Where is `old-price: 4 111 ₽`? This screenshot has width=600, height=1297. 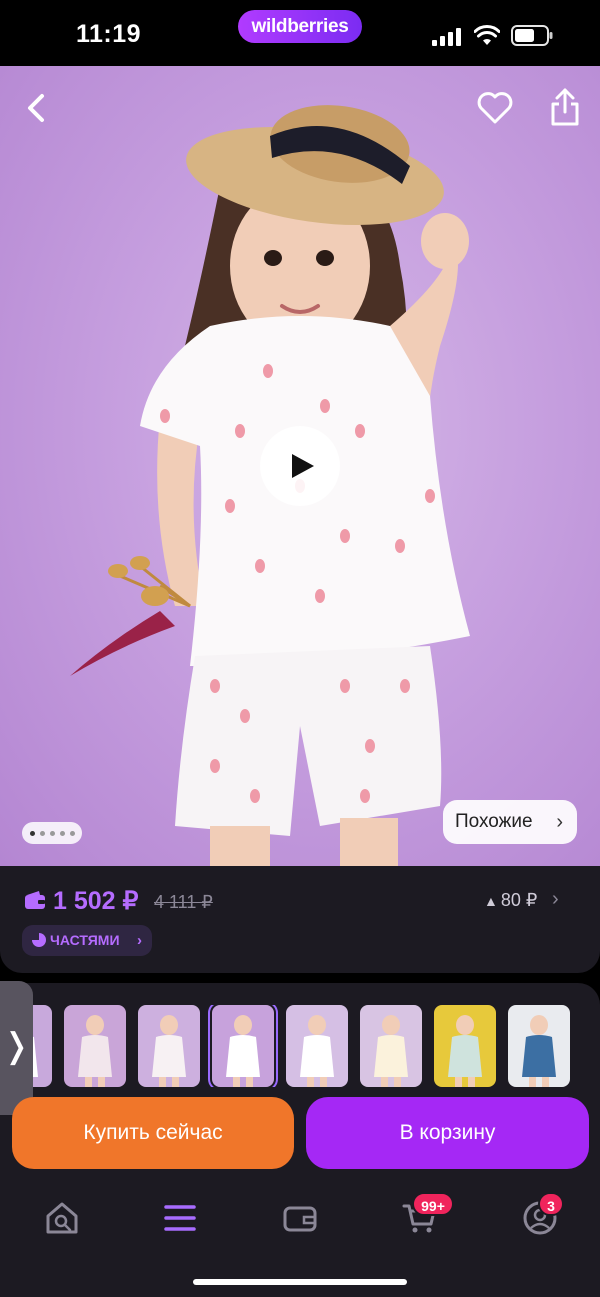
old-price: 4 111 ₽ is located at coordinates (183, 902).